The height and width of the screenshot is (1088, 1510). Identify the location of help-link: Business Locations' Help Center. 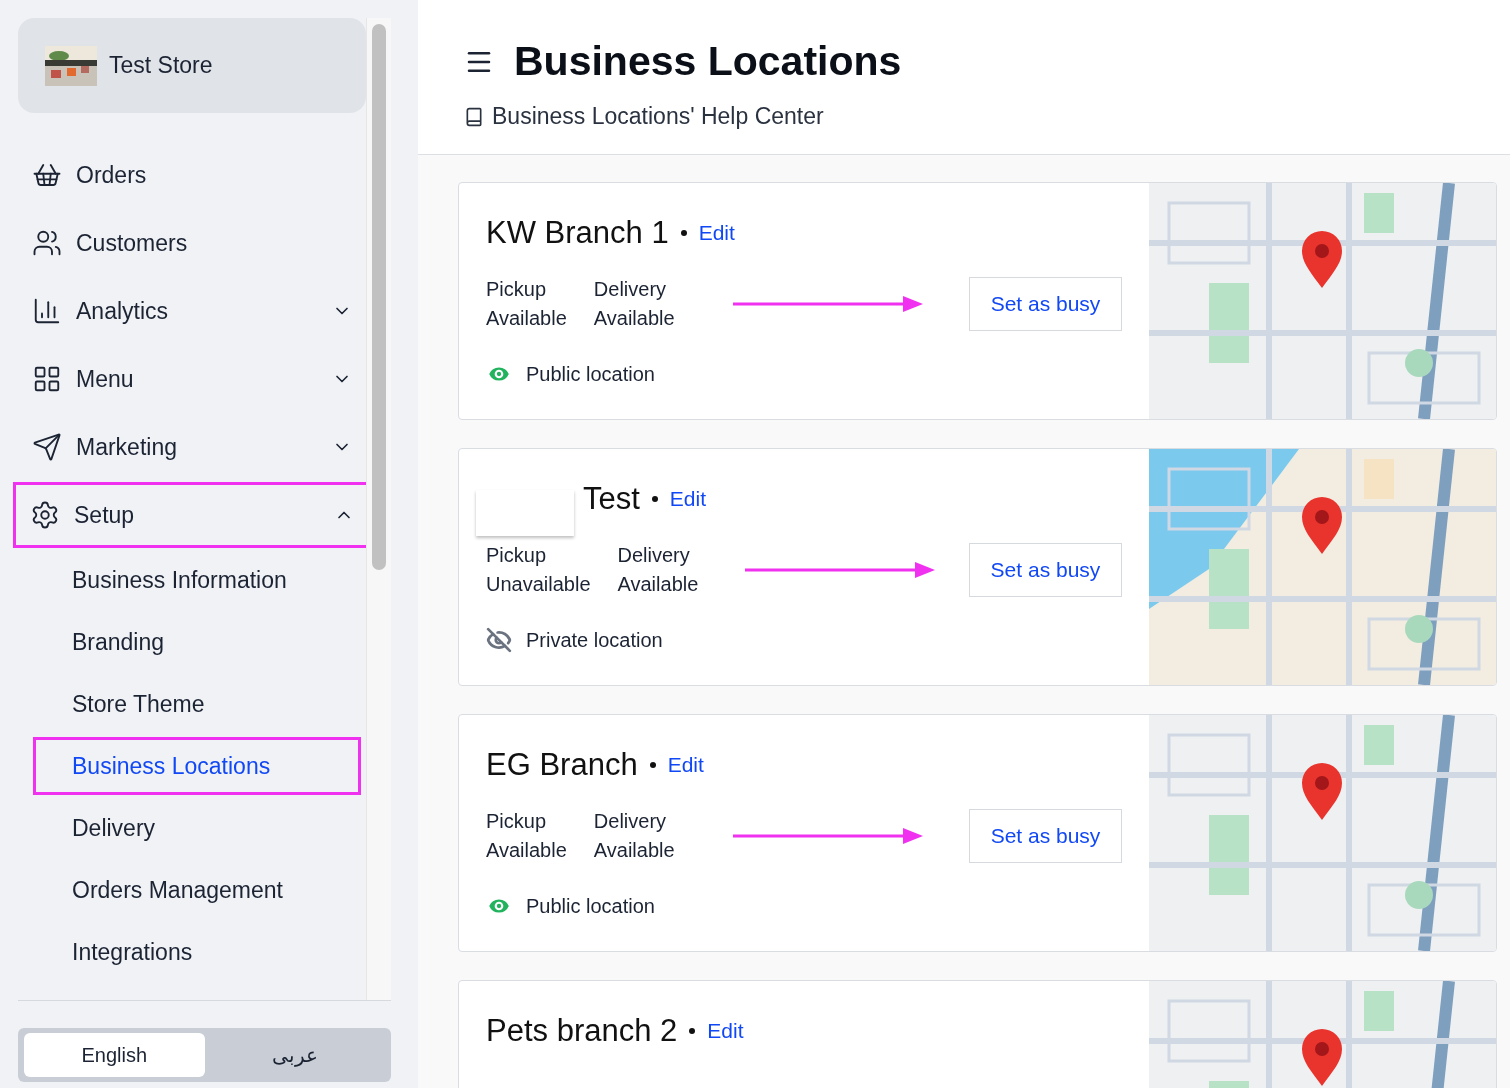
(987, 116).